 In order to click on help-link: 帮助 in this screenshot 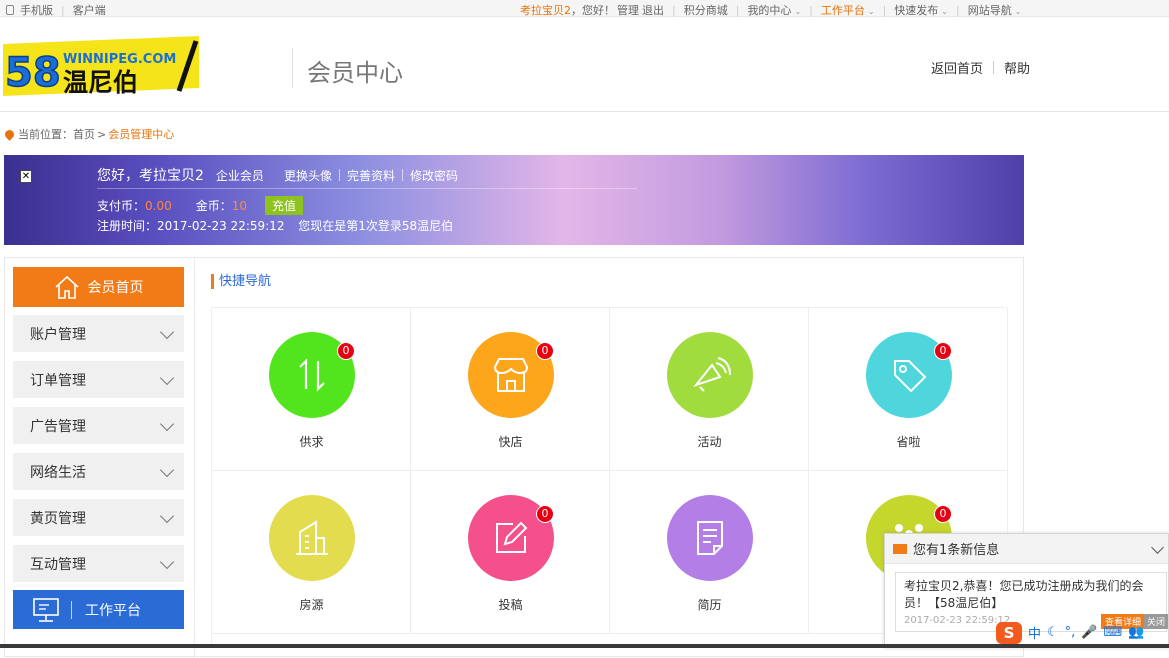, I will do `click(1017, 67)`.